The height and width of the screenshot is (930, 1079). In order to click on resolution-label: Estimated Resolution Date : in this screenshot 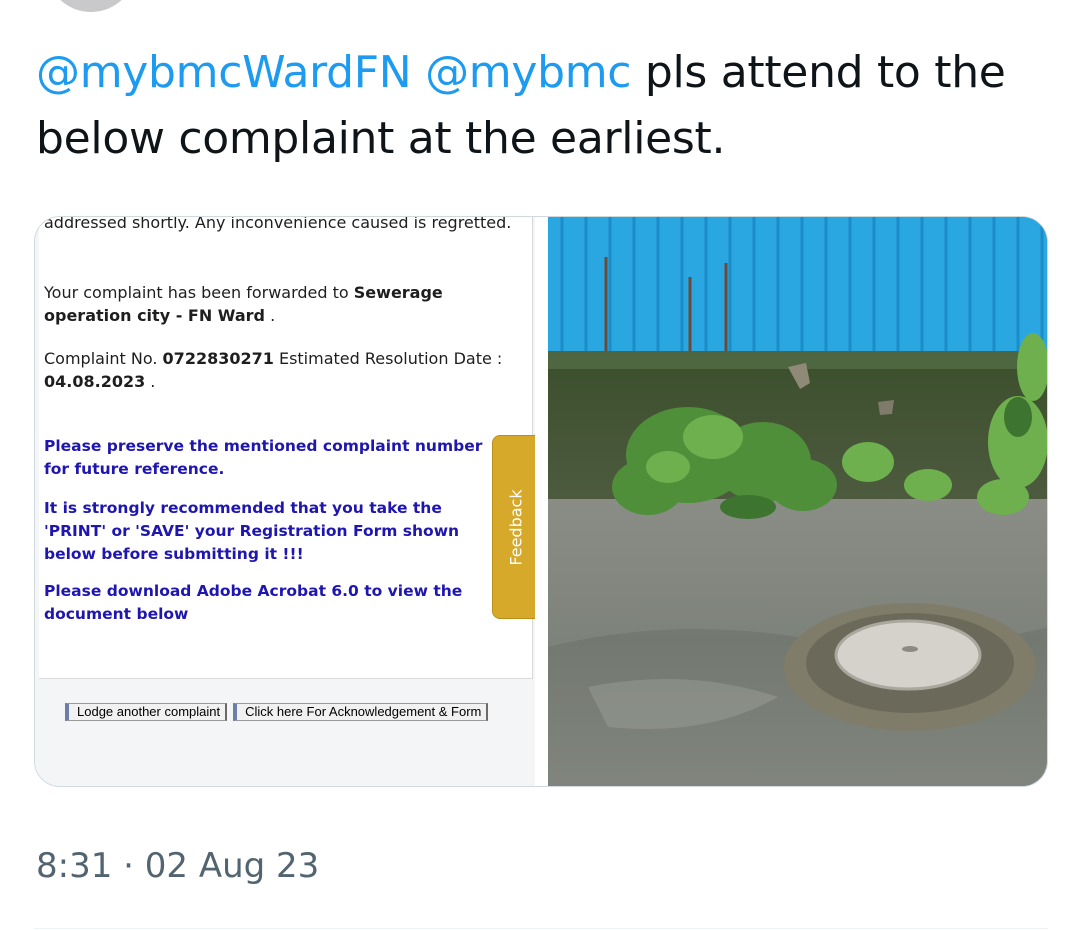, I will do `click(388, 358)`.